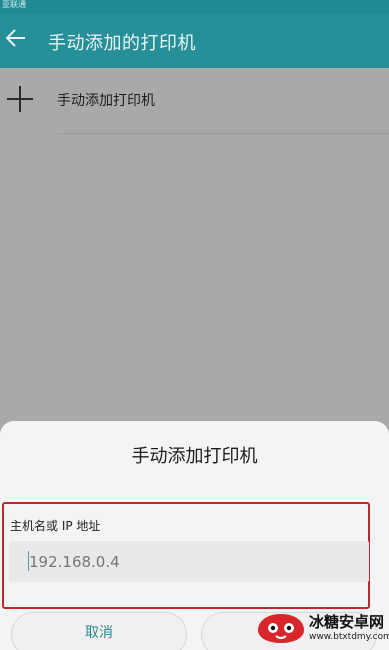 This screenshot has width=389, height=650. Describe the element at coordinates (189, 561) in the screenshot. I see `host-ip-input` at that location.